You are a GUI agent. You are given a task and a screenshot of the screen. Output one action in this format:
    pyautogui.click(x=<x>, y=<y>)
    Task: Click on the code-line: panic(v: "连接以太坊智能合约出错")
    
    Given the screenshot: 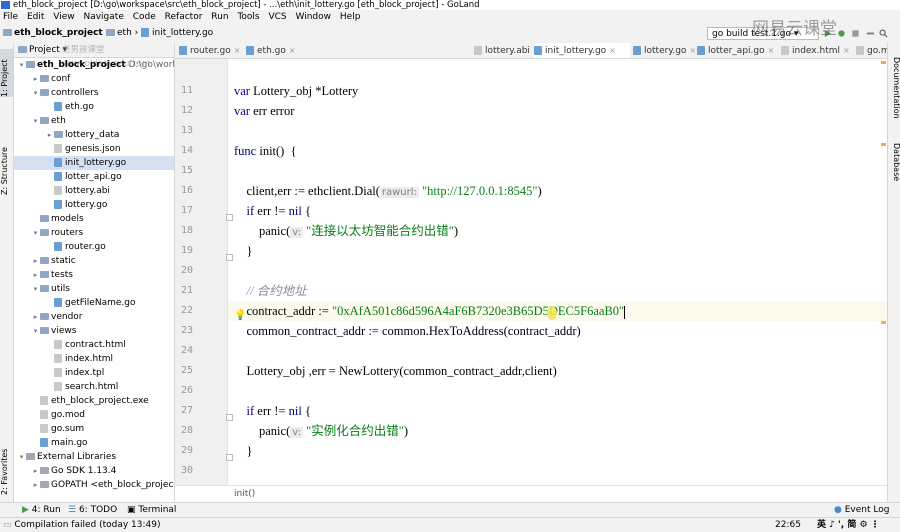 What is the action you would take?
    pyautogui.click(x=346, y=231)
    